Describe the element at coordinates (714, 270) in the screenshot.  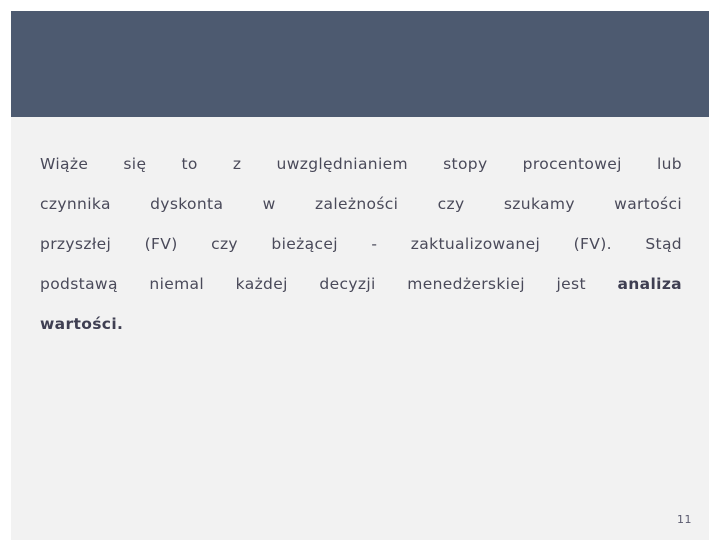
I see `page-margin-right` at that location.